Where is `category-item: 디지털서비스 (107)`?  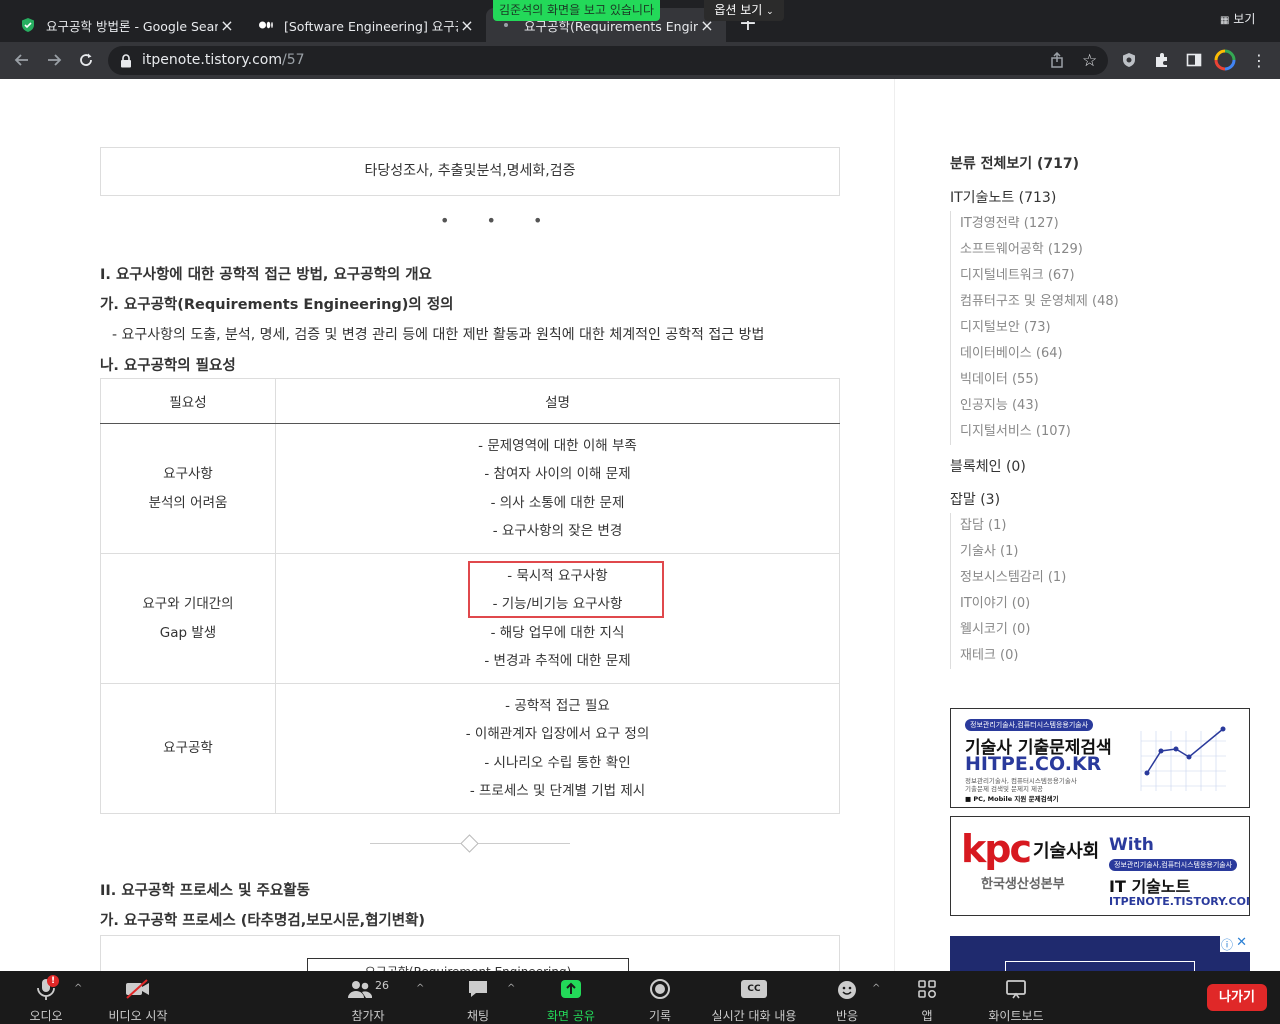
category-item: 디지털서비스 (107) is located at coordinates (1050, 432).